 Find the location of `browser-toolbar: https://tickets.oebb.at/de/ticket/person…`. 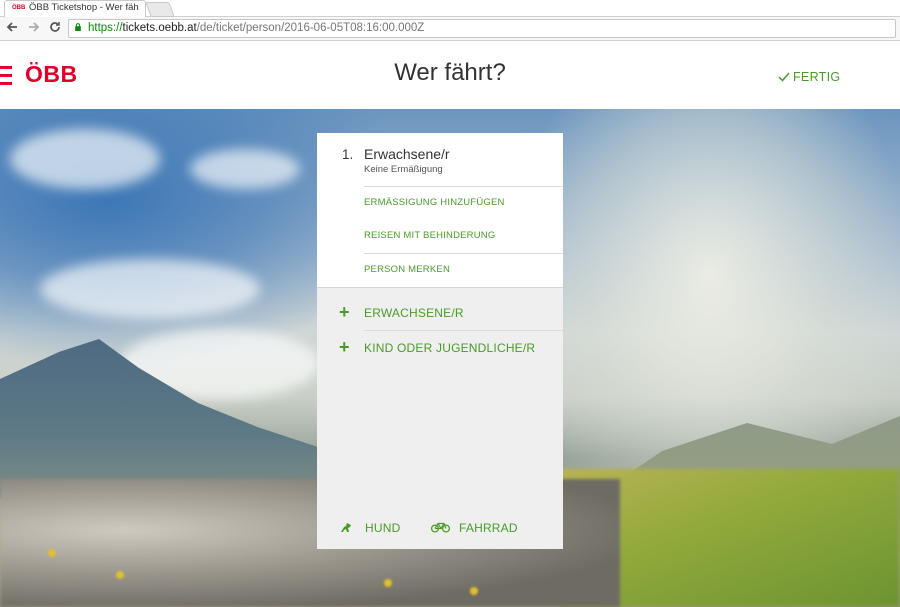

browser-toolbar: https://tickets.oebb.at/de/ticket/person… is located at coordinates (450, 29).